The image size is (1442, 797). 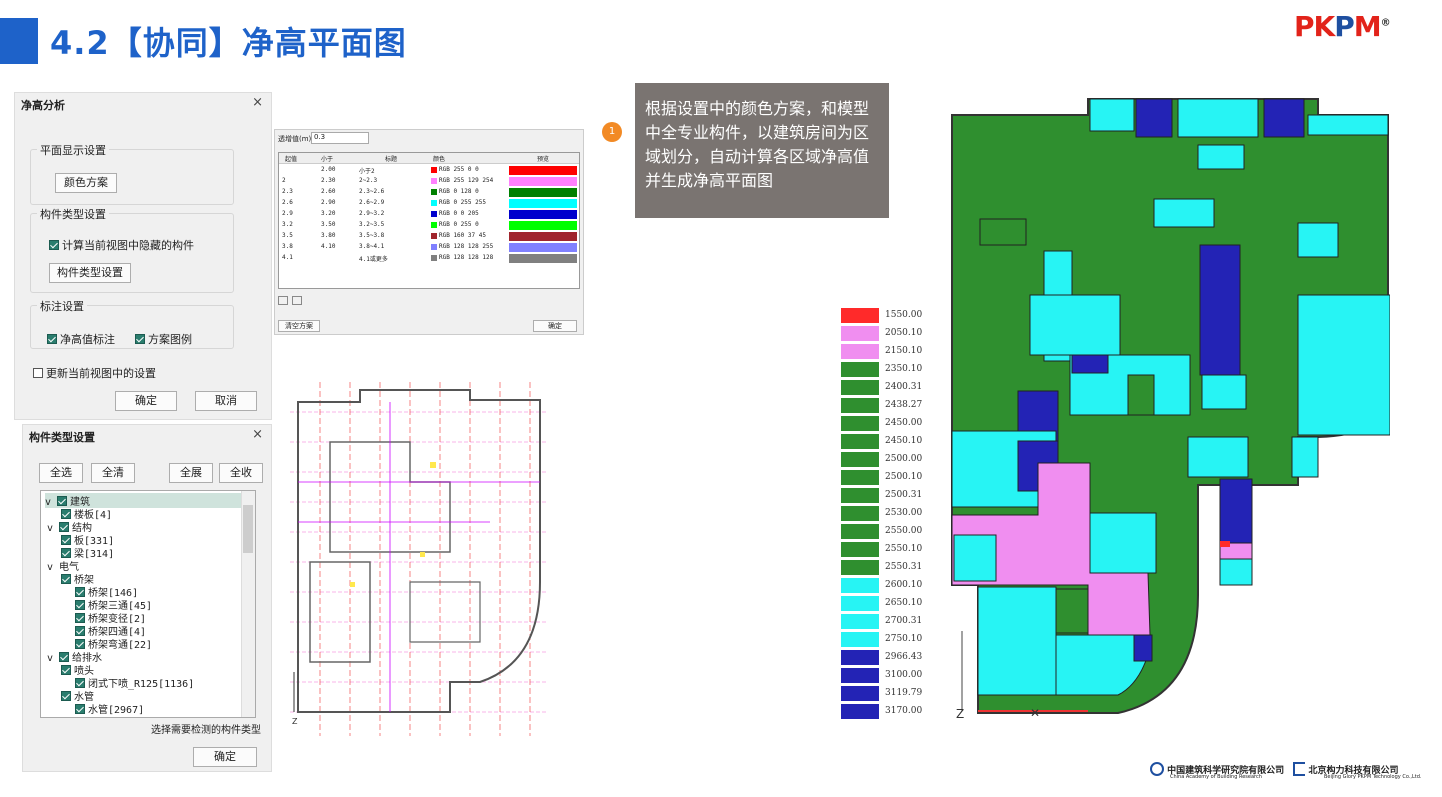 I want to click on edit-icon, so click(x=283, y=300).